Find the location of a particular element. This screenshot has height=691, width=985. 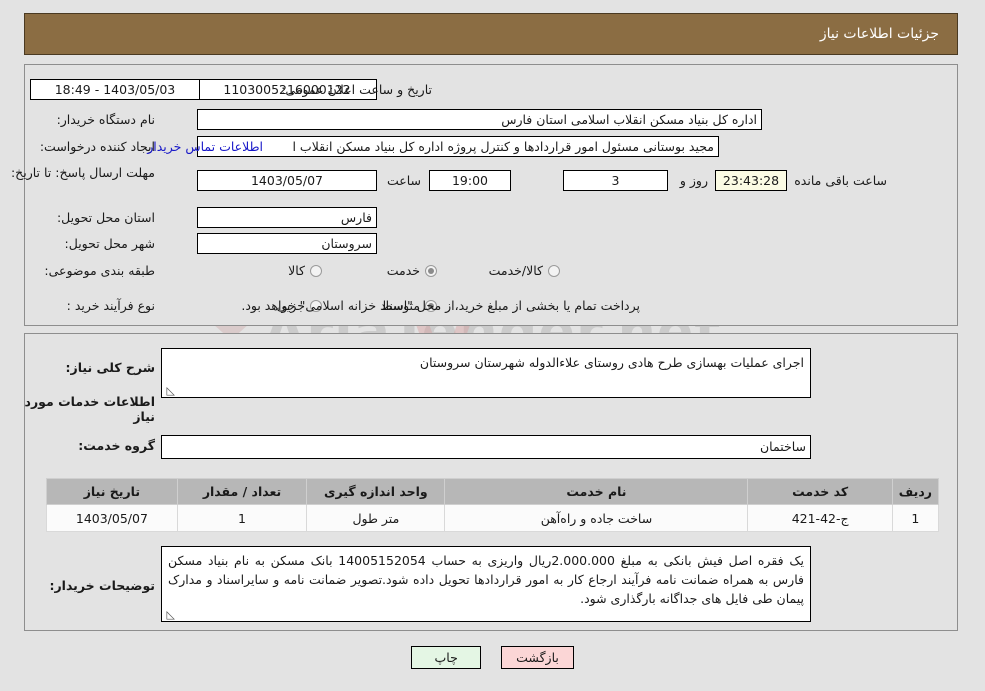

col-radif: ردیف is located at coordinates (915, 491).